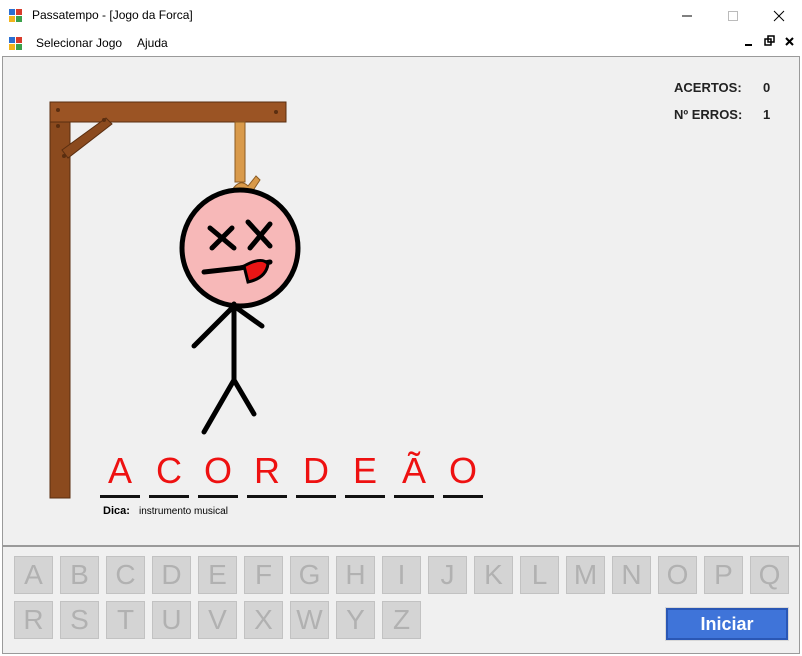 The height and width of the screenshot is (656, 802). Describe the element at coordinates (539, 575) in the screenshot. I see `letter-key-l: L` at that location.